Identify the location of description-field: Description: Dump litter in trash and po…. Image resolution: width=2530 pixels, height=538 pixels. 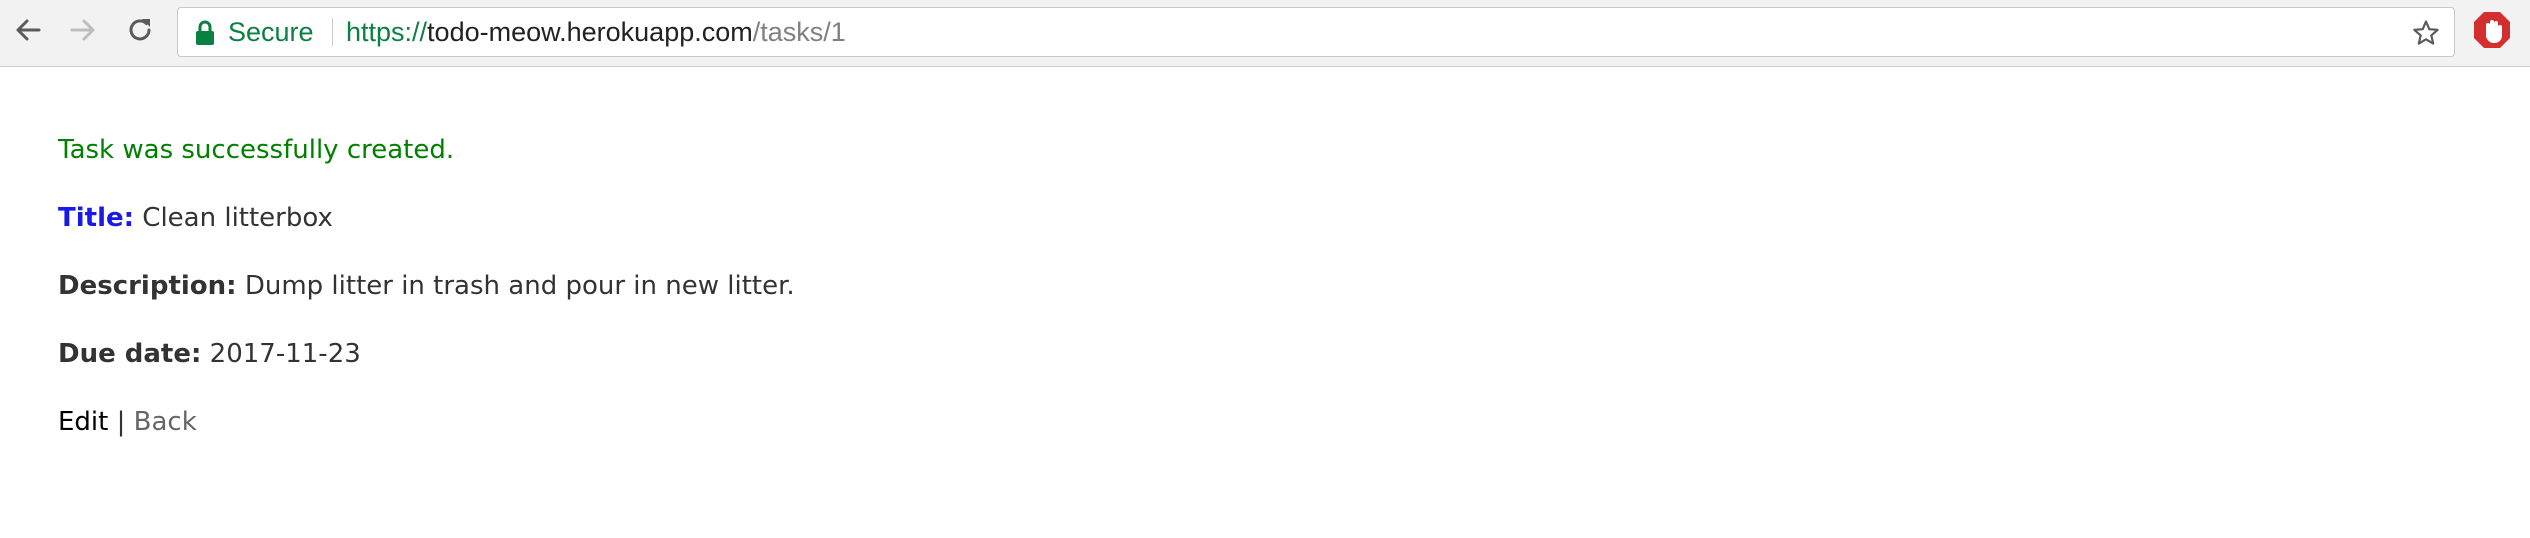
(426, 286).